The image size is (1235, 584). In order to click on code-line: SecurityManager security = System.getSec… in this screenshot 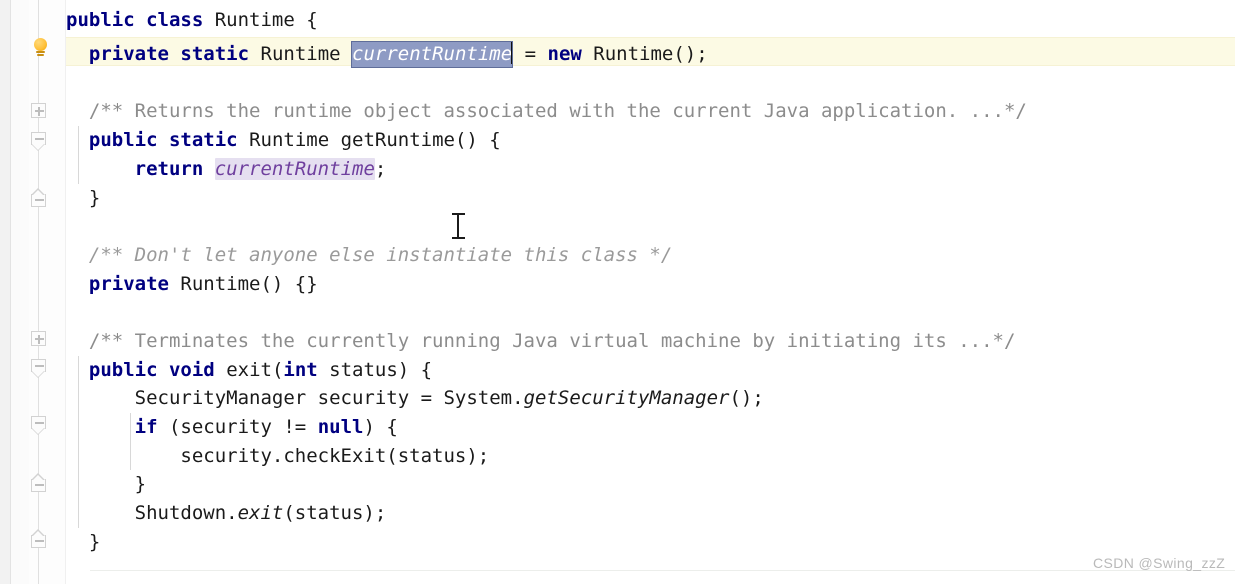, I will do `click(650, 398)`.